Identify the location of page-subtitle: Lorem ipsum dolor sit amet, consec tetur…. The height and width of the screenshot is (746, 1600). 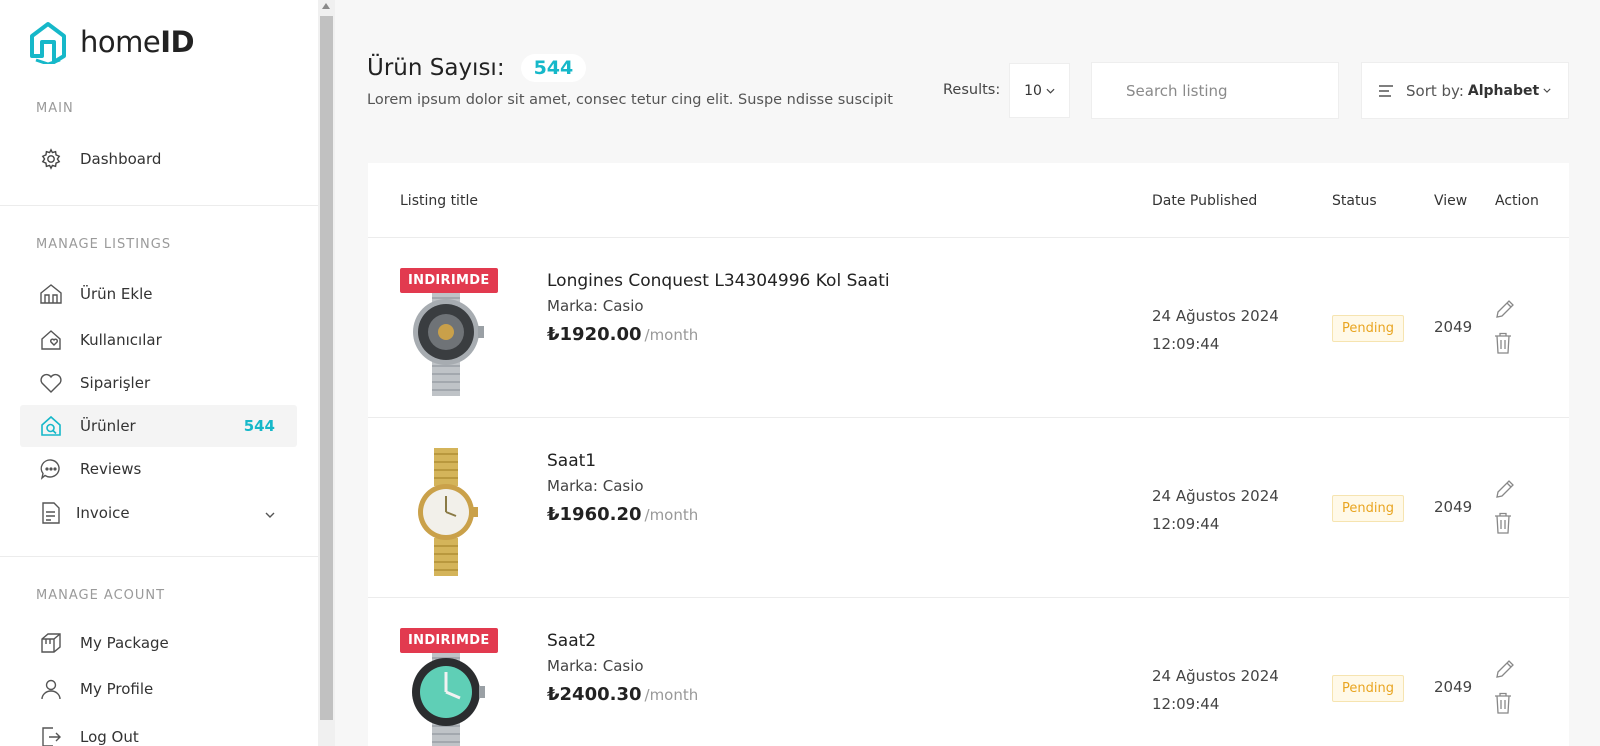
(630, 100).